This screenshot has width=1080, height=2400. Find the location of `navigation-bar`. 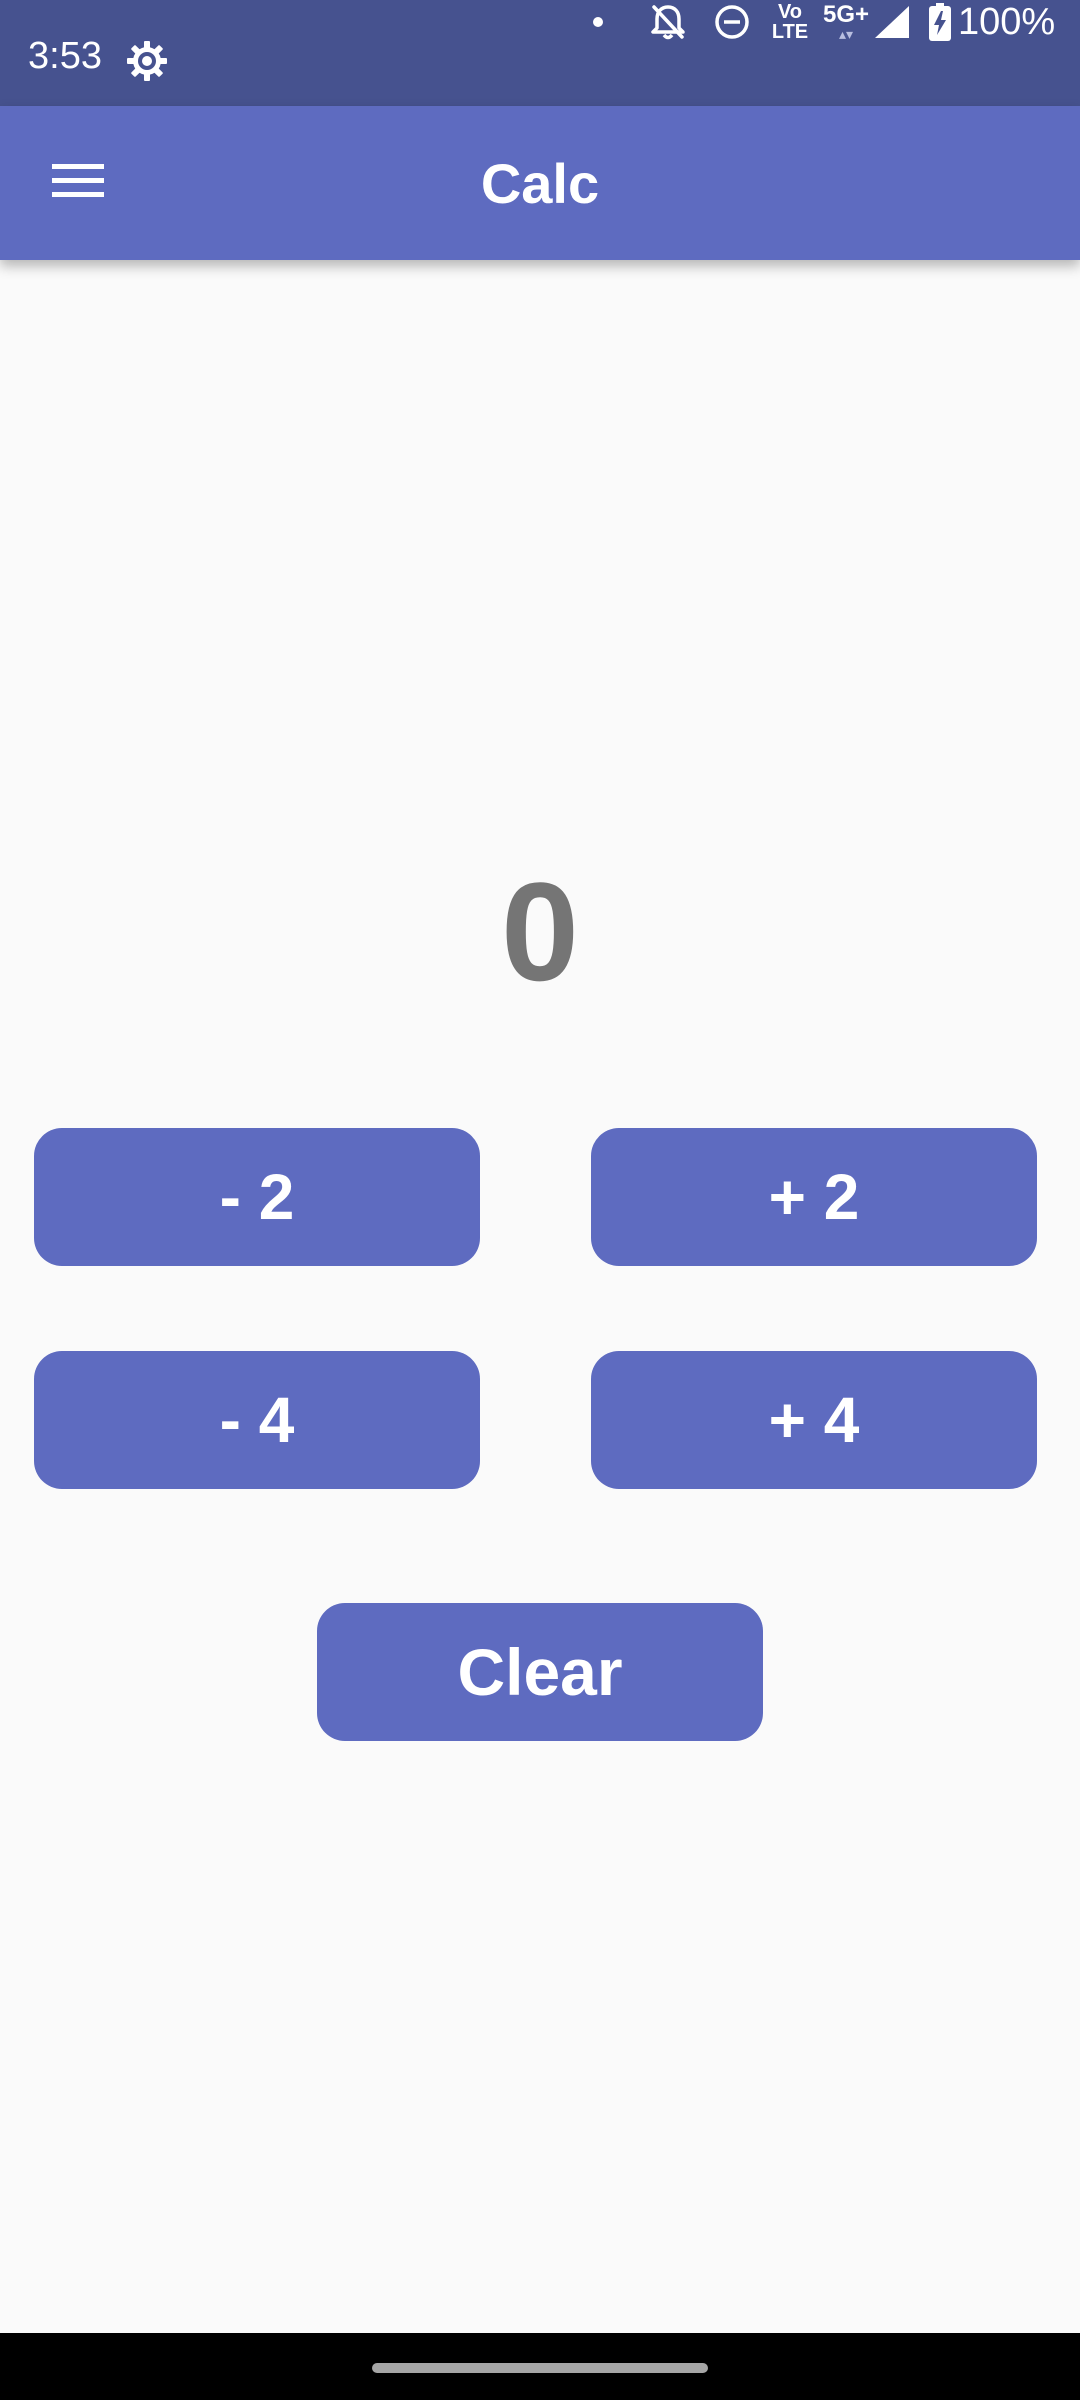

navigation-bar is located at coordinates (540, 2366).